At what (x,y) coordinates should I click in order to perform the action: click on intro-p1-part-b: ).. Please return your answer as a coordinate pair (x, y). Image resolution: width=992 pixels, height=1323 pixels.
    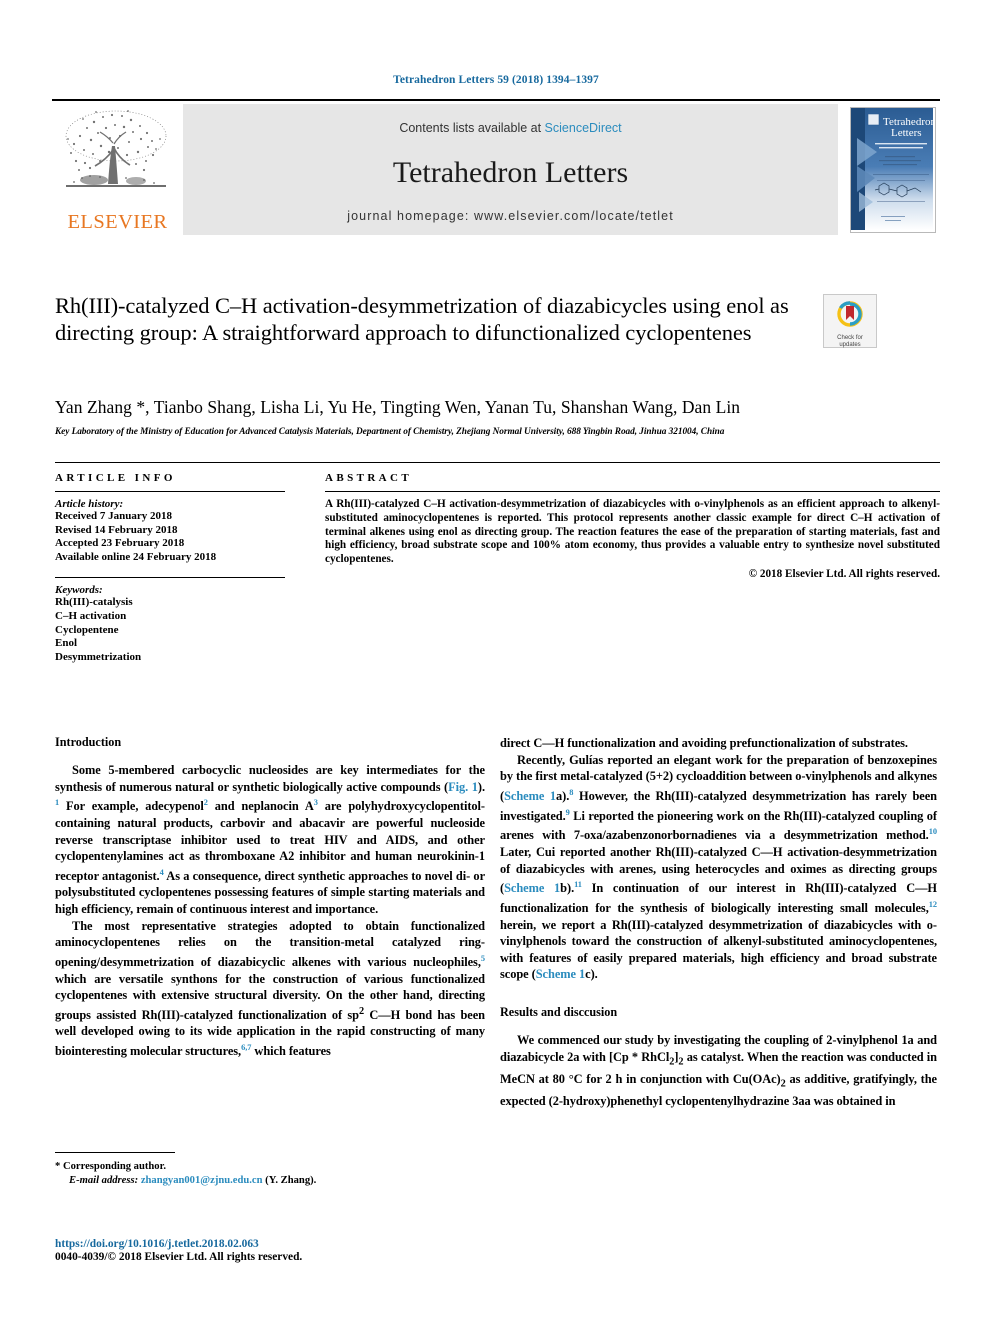
    Looking at the image, I should click on (481, 786).